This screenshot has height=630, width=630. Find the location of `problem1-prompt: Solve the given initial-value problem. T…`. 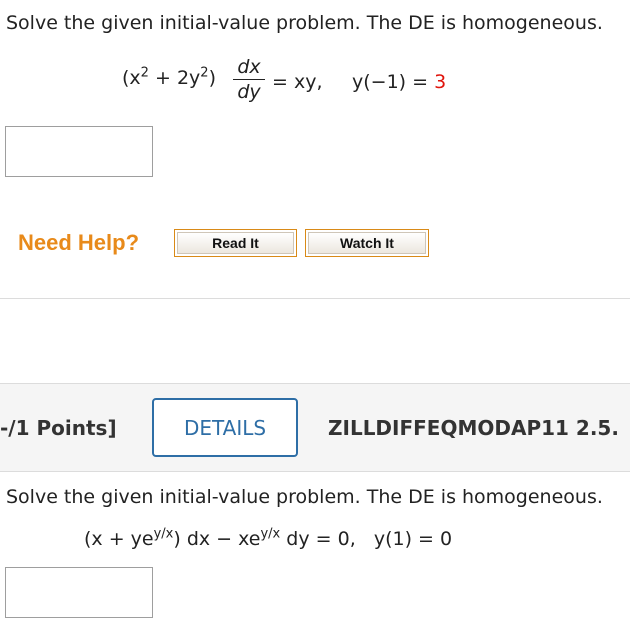

problem1-prompt: Solve the given initial-value problem. T… is located at coordinates (304, 23).